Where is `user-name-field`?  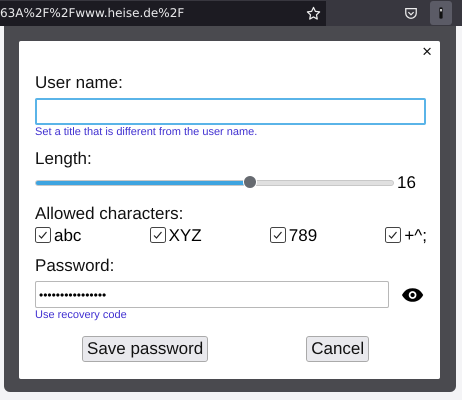 user-name-field is located at coordinates (230, 111).